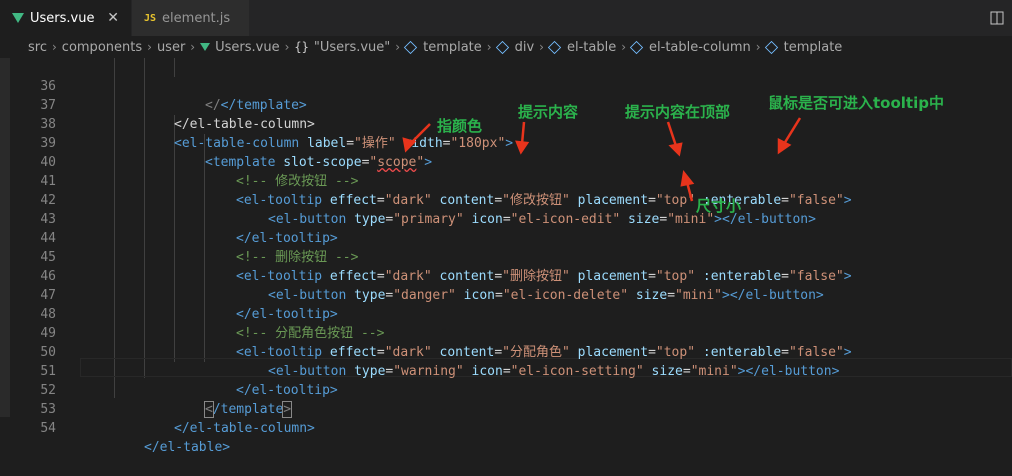 This screenshot has height=476, width=1012. What do you see at coordinates (196, 18) in the screenshot?
I see `tab-label: element.js` at bounding box center [196, 18].